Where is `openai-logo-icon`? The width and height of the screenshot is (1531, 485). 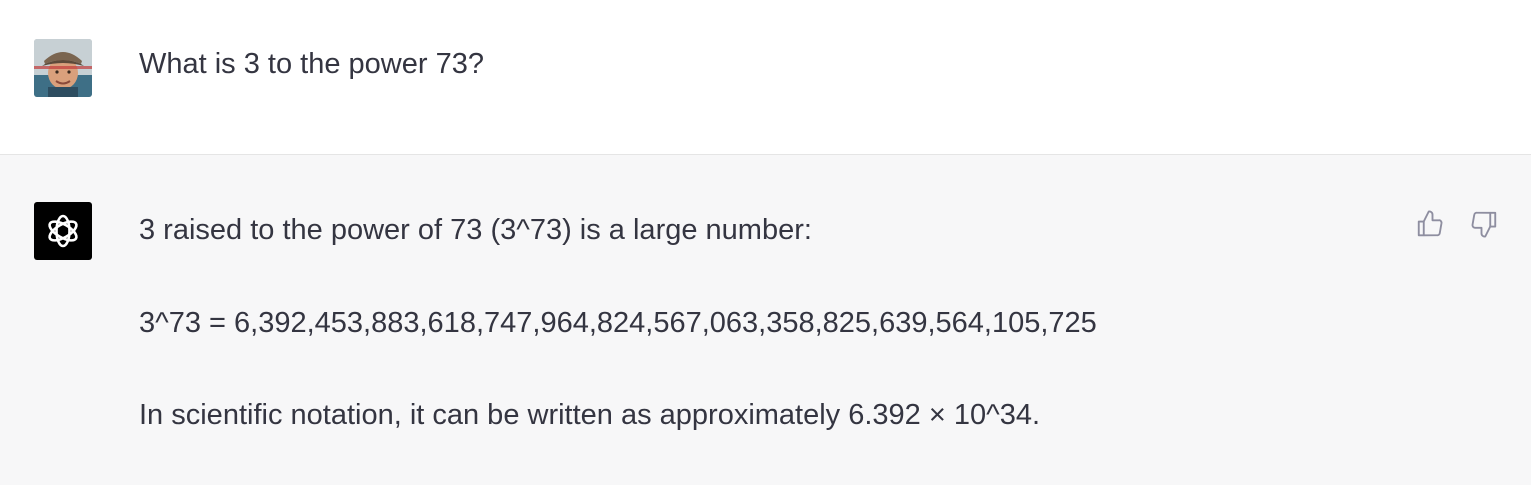 openai-logo-icon is located at coordinates (63, 231).